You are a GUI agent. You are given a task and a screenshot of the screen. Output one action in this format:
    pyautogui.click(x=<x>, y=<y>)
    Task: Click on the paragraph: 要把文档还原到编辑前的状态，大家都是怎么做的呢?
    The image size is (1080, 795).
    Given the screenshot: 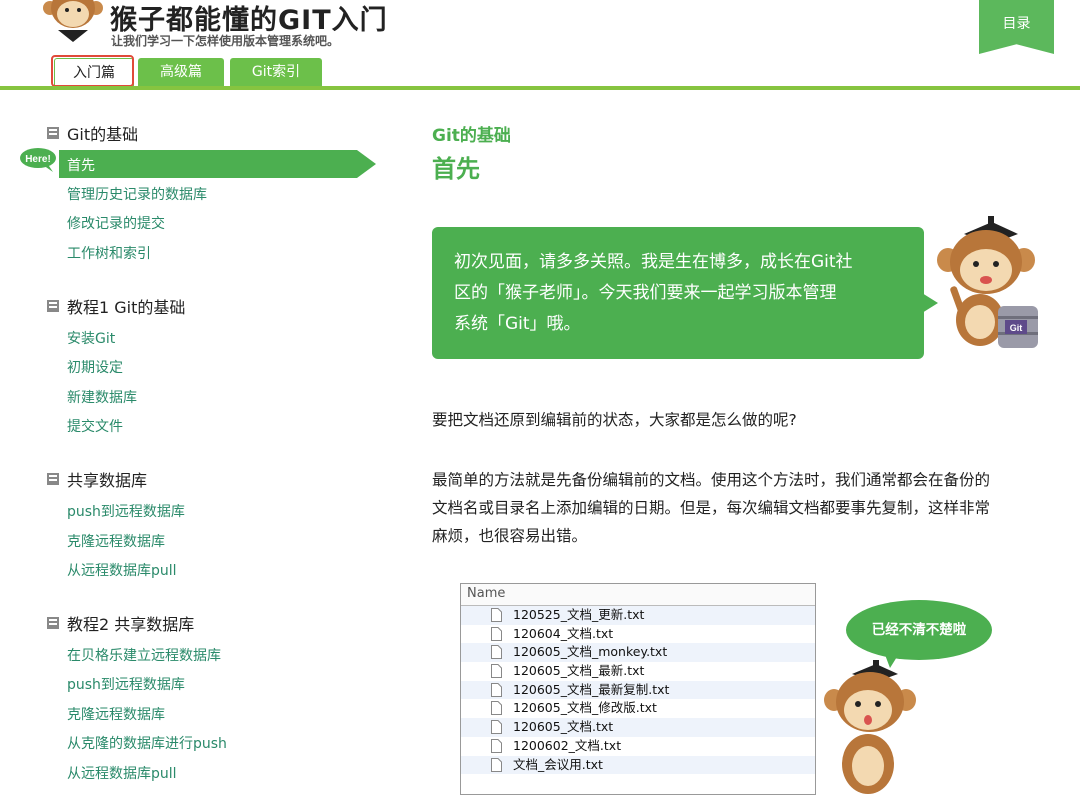 What is the action you would take?
    pyautogui.click(x=614, y=420)
    